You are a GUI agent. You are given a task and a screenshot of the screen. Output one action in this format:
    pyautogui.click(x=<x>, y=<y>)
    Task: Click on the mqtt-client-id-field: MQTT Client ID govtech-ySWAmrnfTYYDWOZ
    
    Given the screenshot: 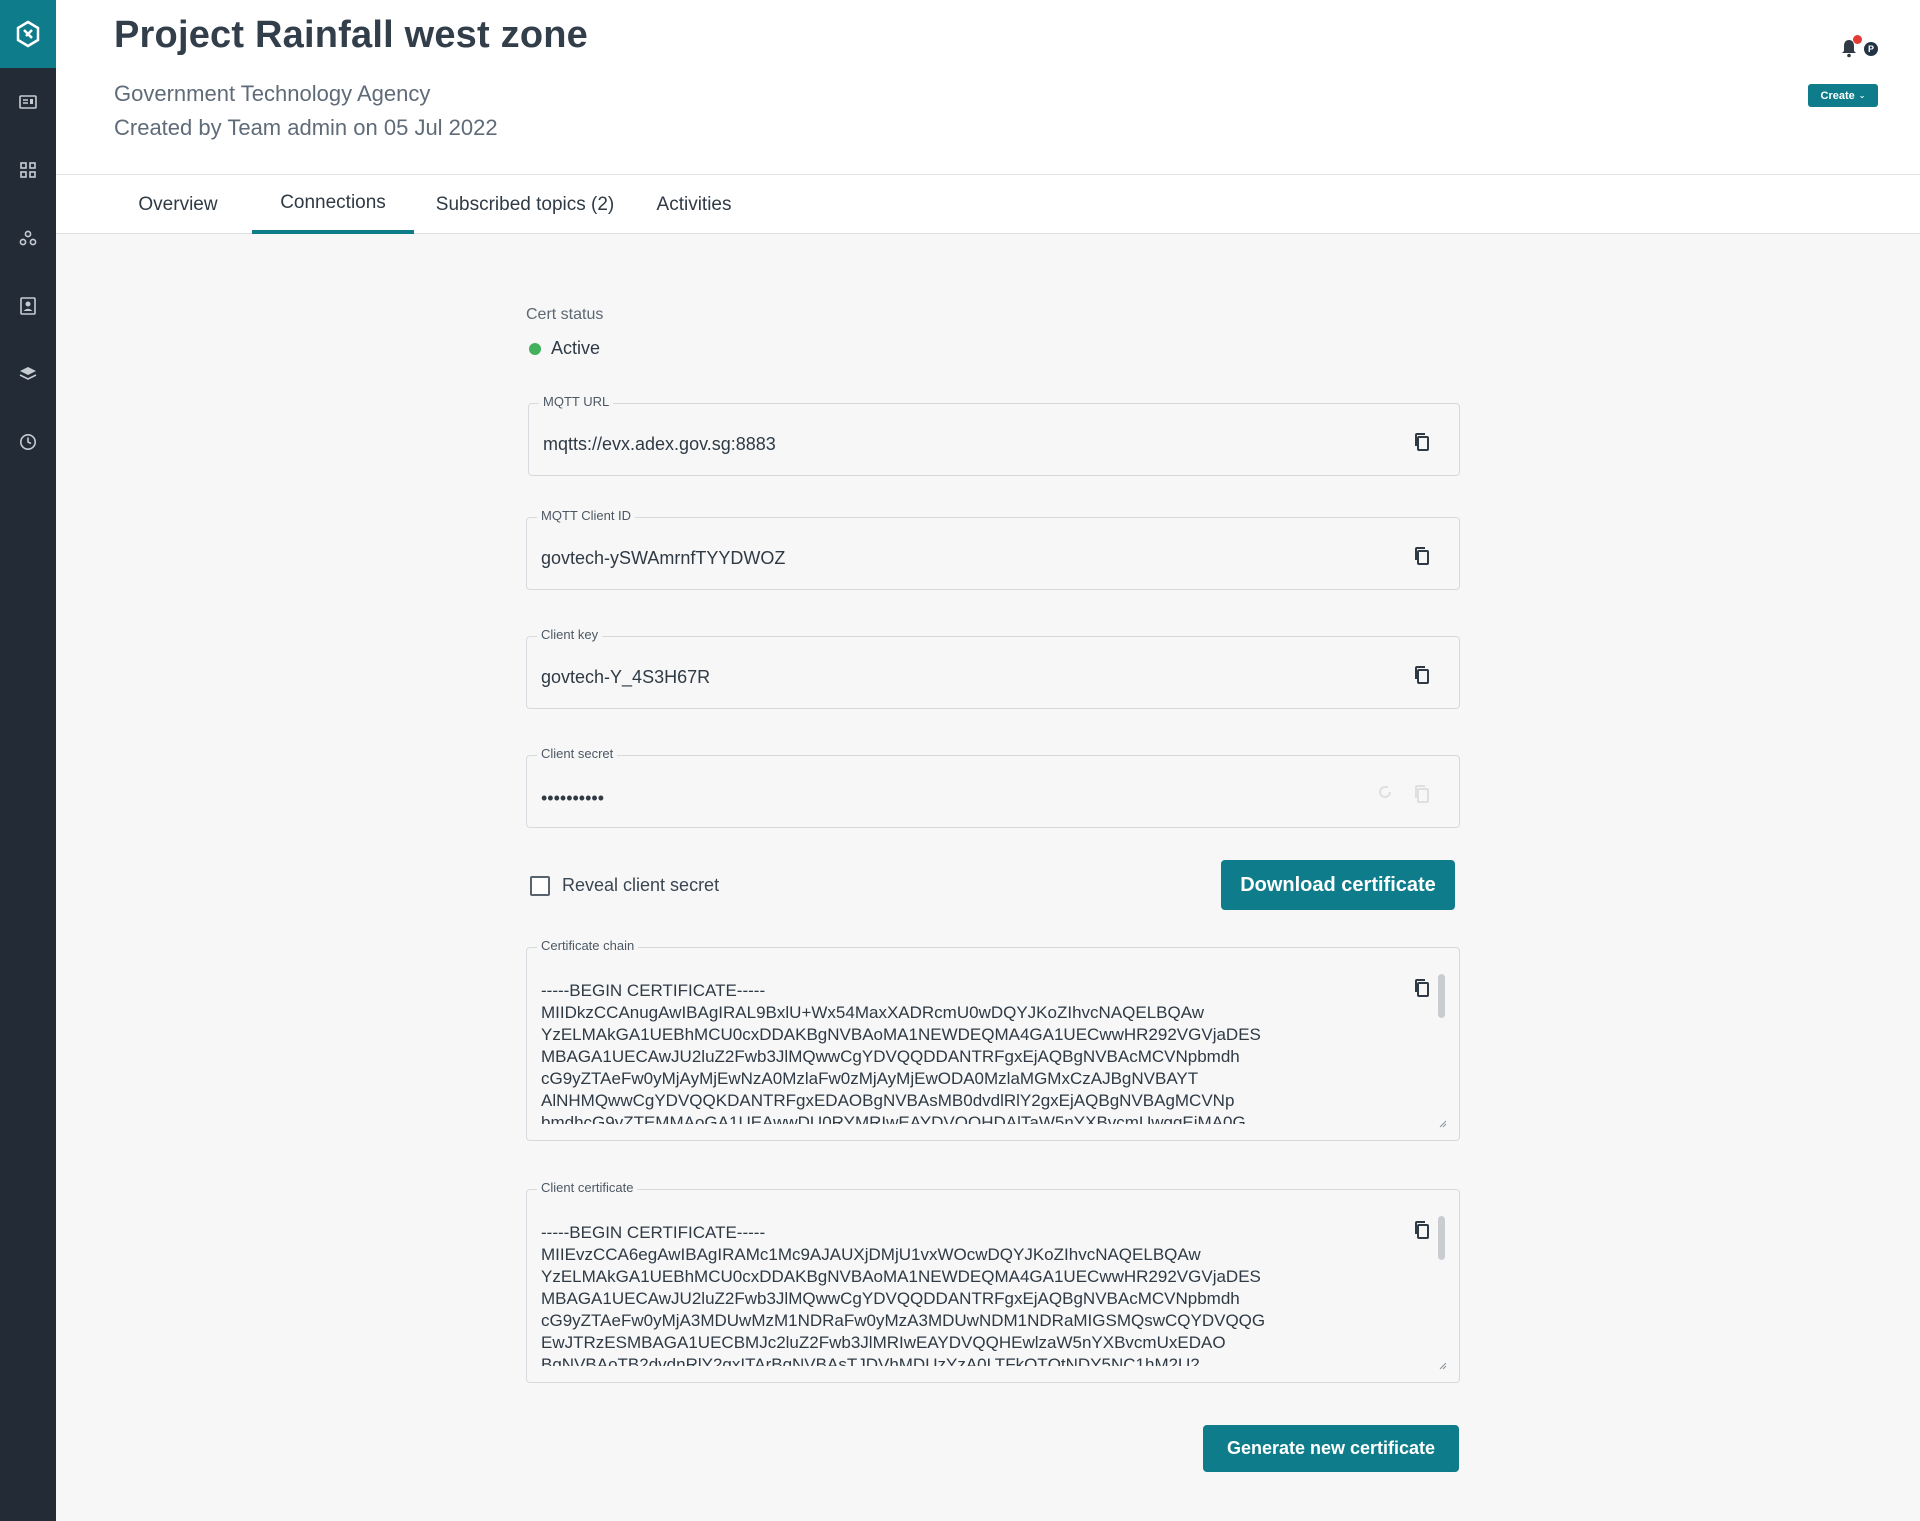 What is the action you would take?
    pyautogui.click(x=993, y=549)
    